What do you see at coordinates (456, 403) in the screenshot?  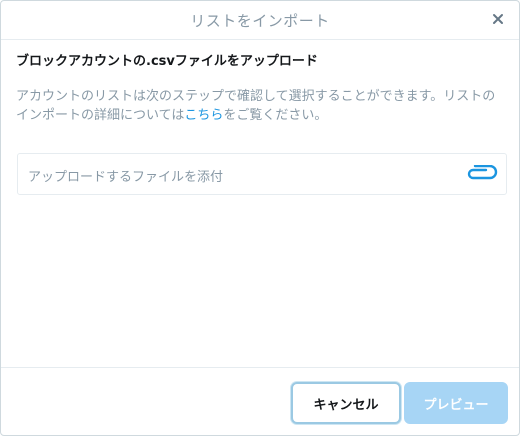 I see `preview-button: プレビュー` at bounding box center [456, 403].